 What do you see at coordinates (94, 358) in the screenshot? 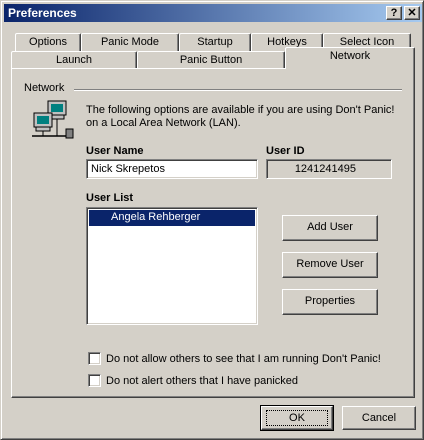
I see `hide-running-checkbox` at bounding box center [94, 358].